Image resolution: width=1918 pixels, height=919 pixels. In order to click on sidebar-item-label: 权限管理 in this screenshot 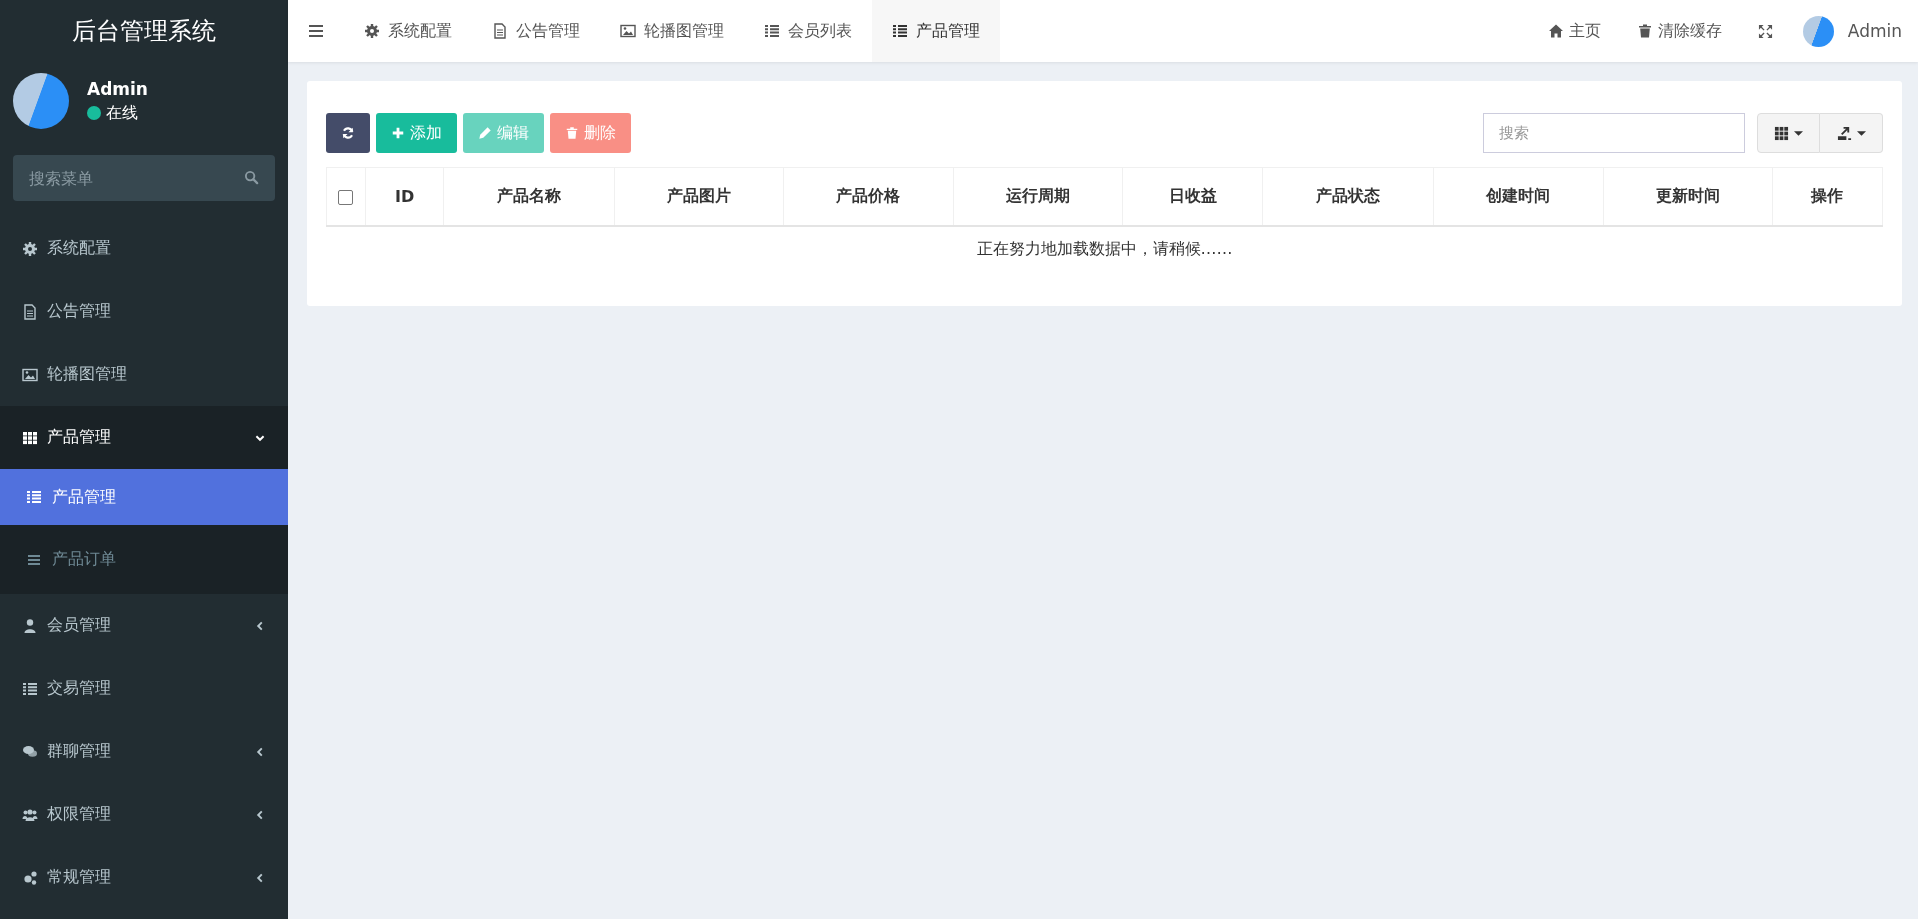, I will do `click(79, 814)`.